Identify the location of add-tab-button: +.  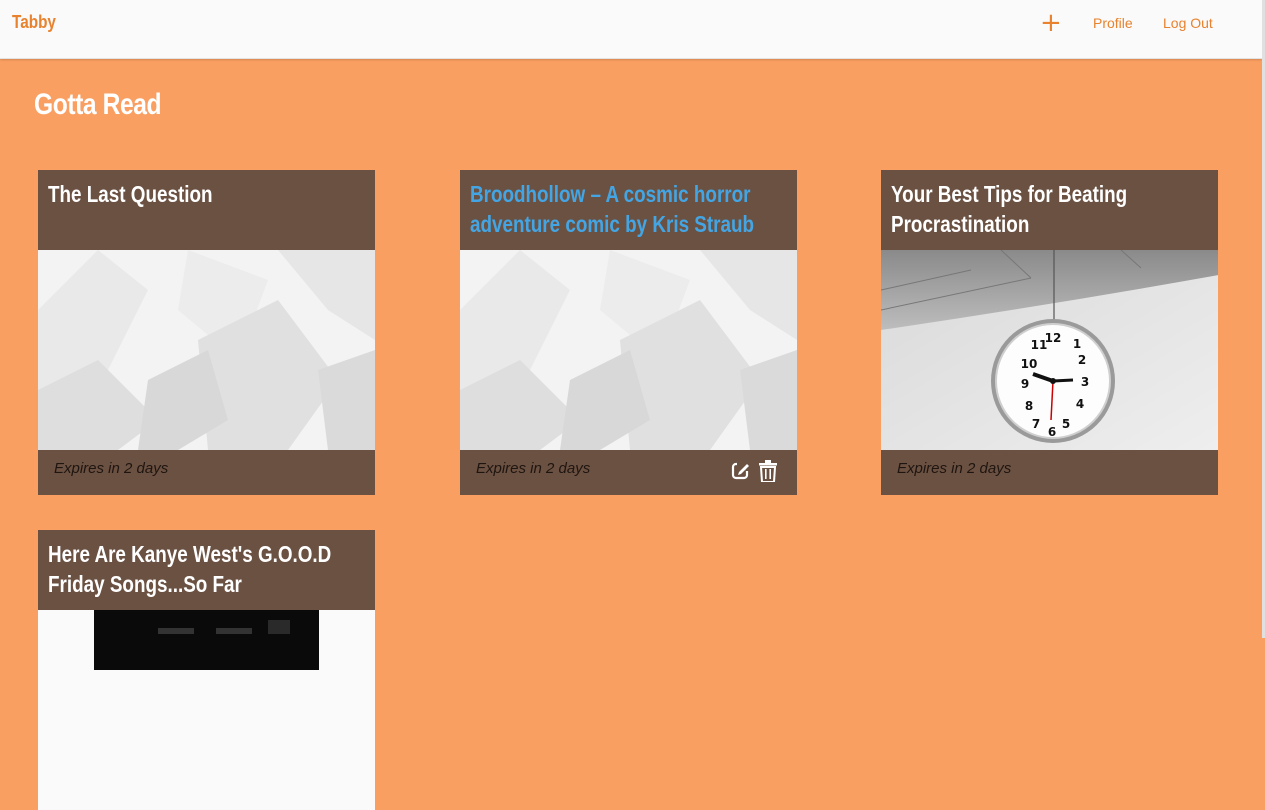
(1051, 23).